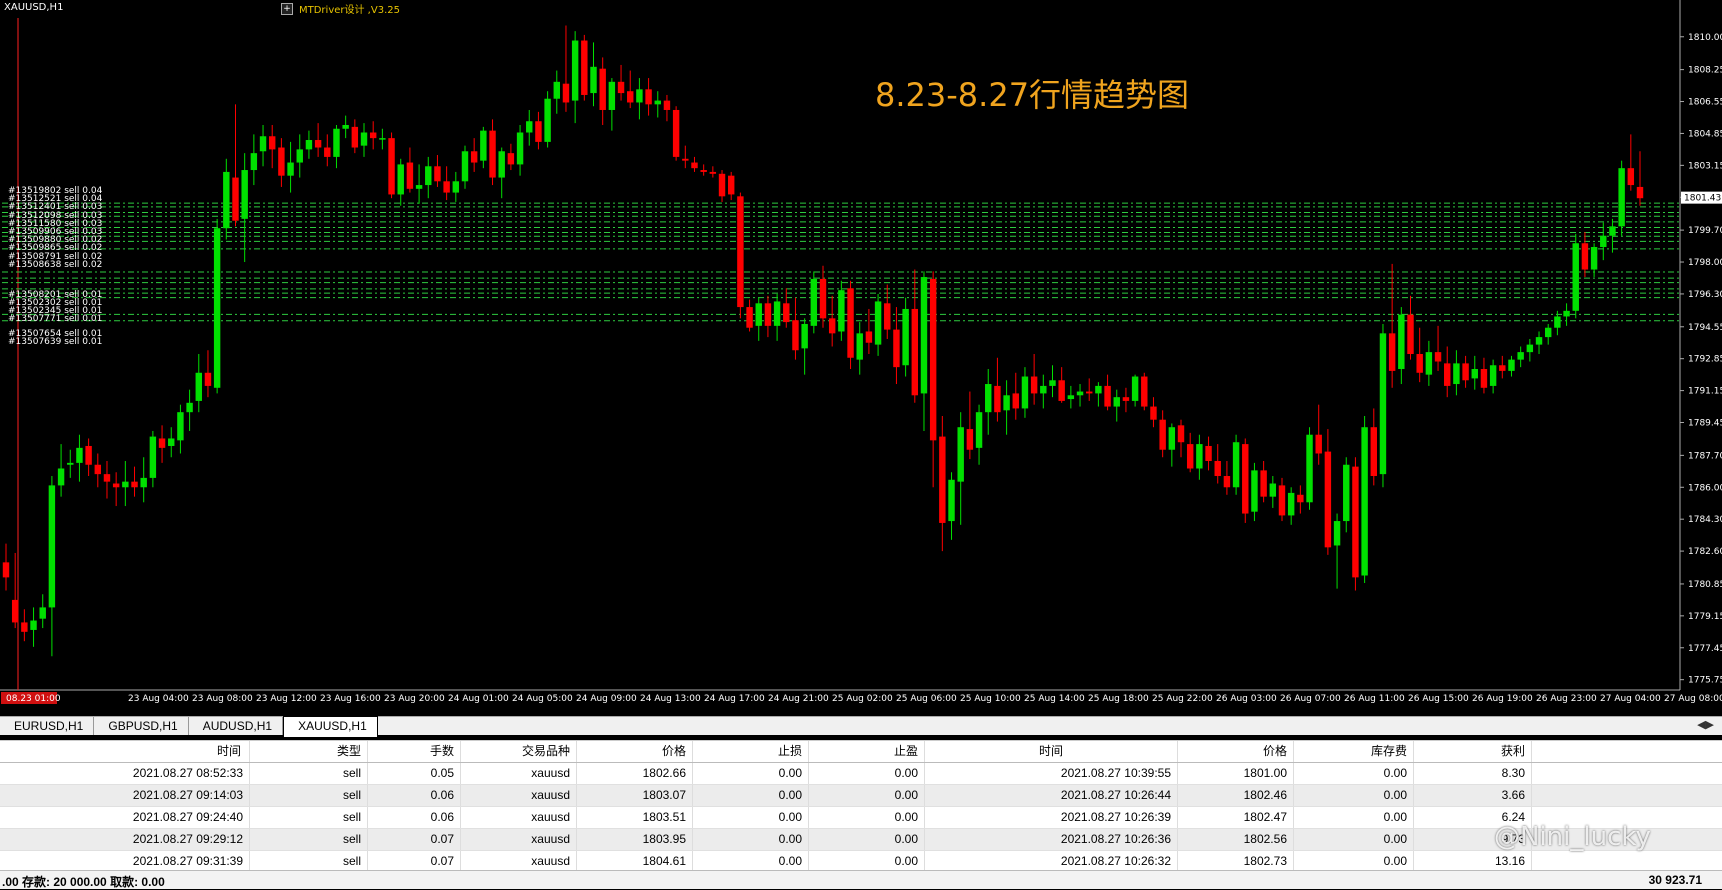 Image resolution: width=1722 pixels, height=890 pixels. Describe the element at coordinates (1354, 751) in the screenshot. I see `column-header: 库存费` at that location.